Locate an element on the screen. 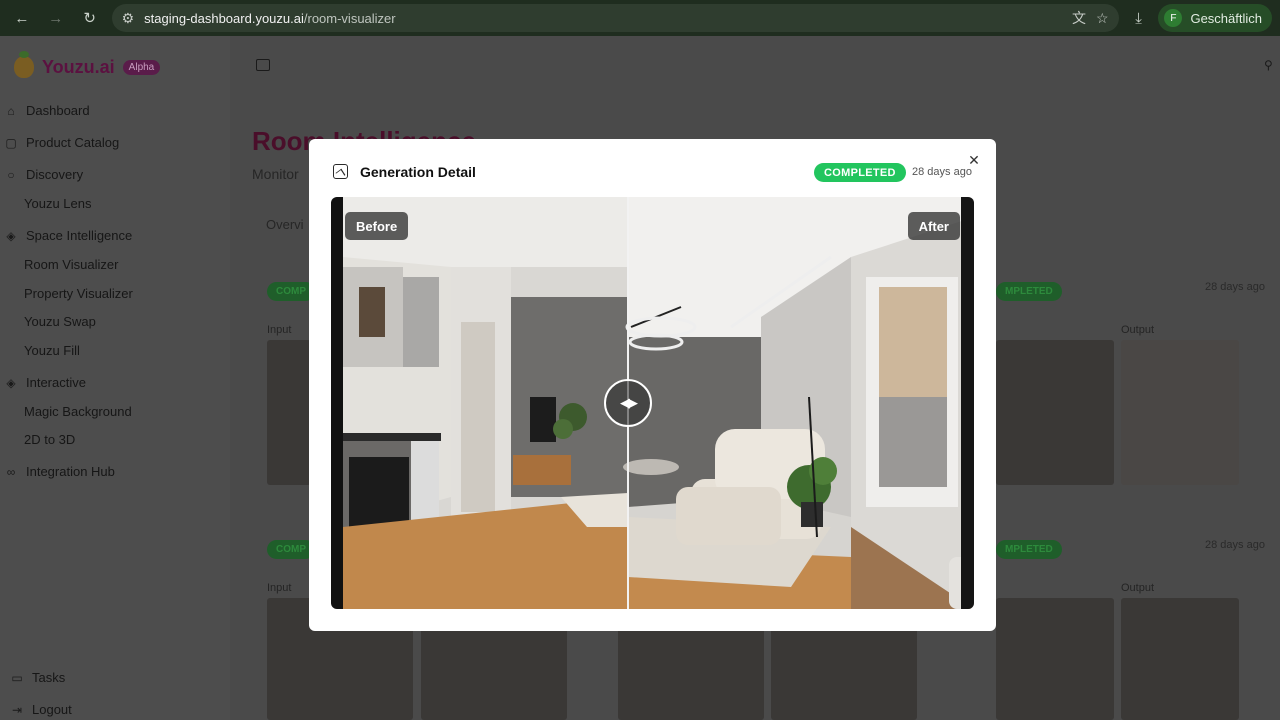 The width and height of the screenshot is (1280, 720). translate-icon: 文 is located at coordinates (1079, 18).